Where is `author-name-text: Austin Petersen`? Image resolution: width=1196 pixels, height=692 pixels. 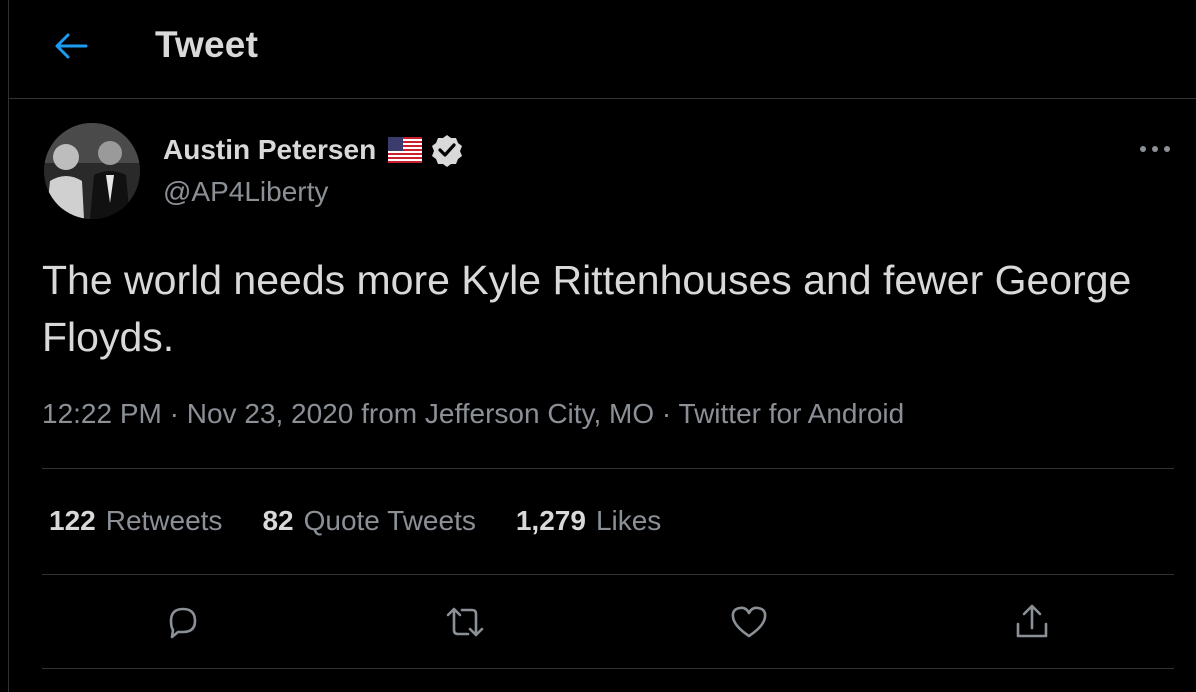
author-name-text: Austin Petersen is located at coordinates (270, 149).